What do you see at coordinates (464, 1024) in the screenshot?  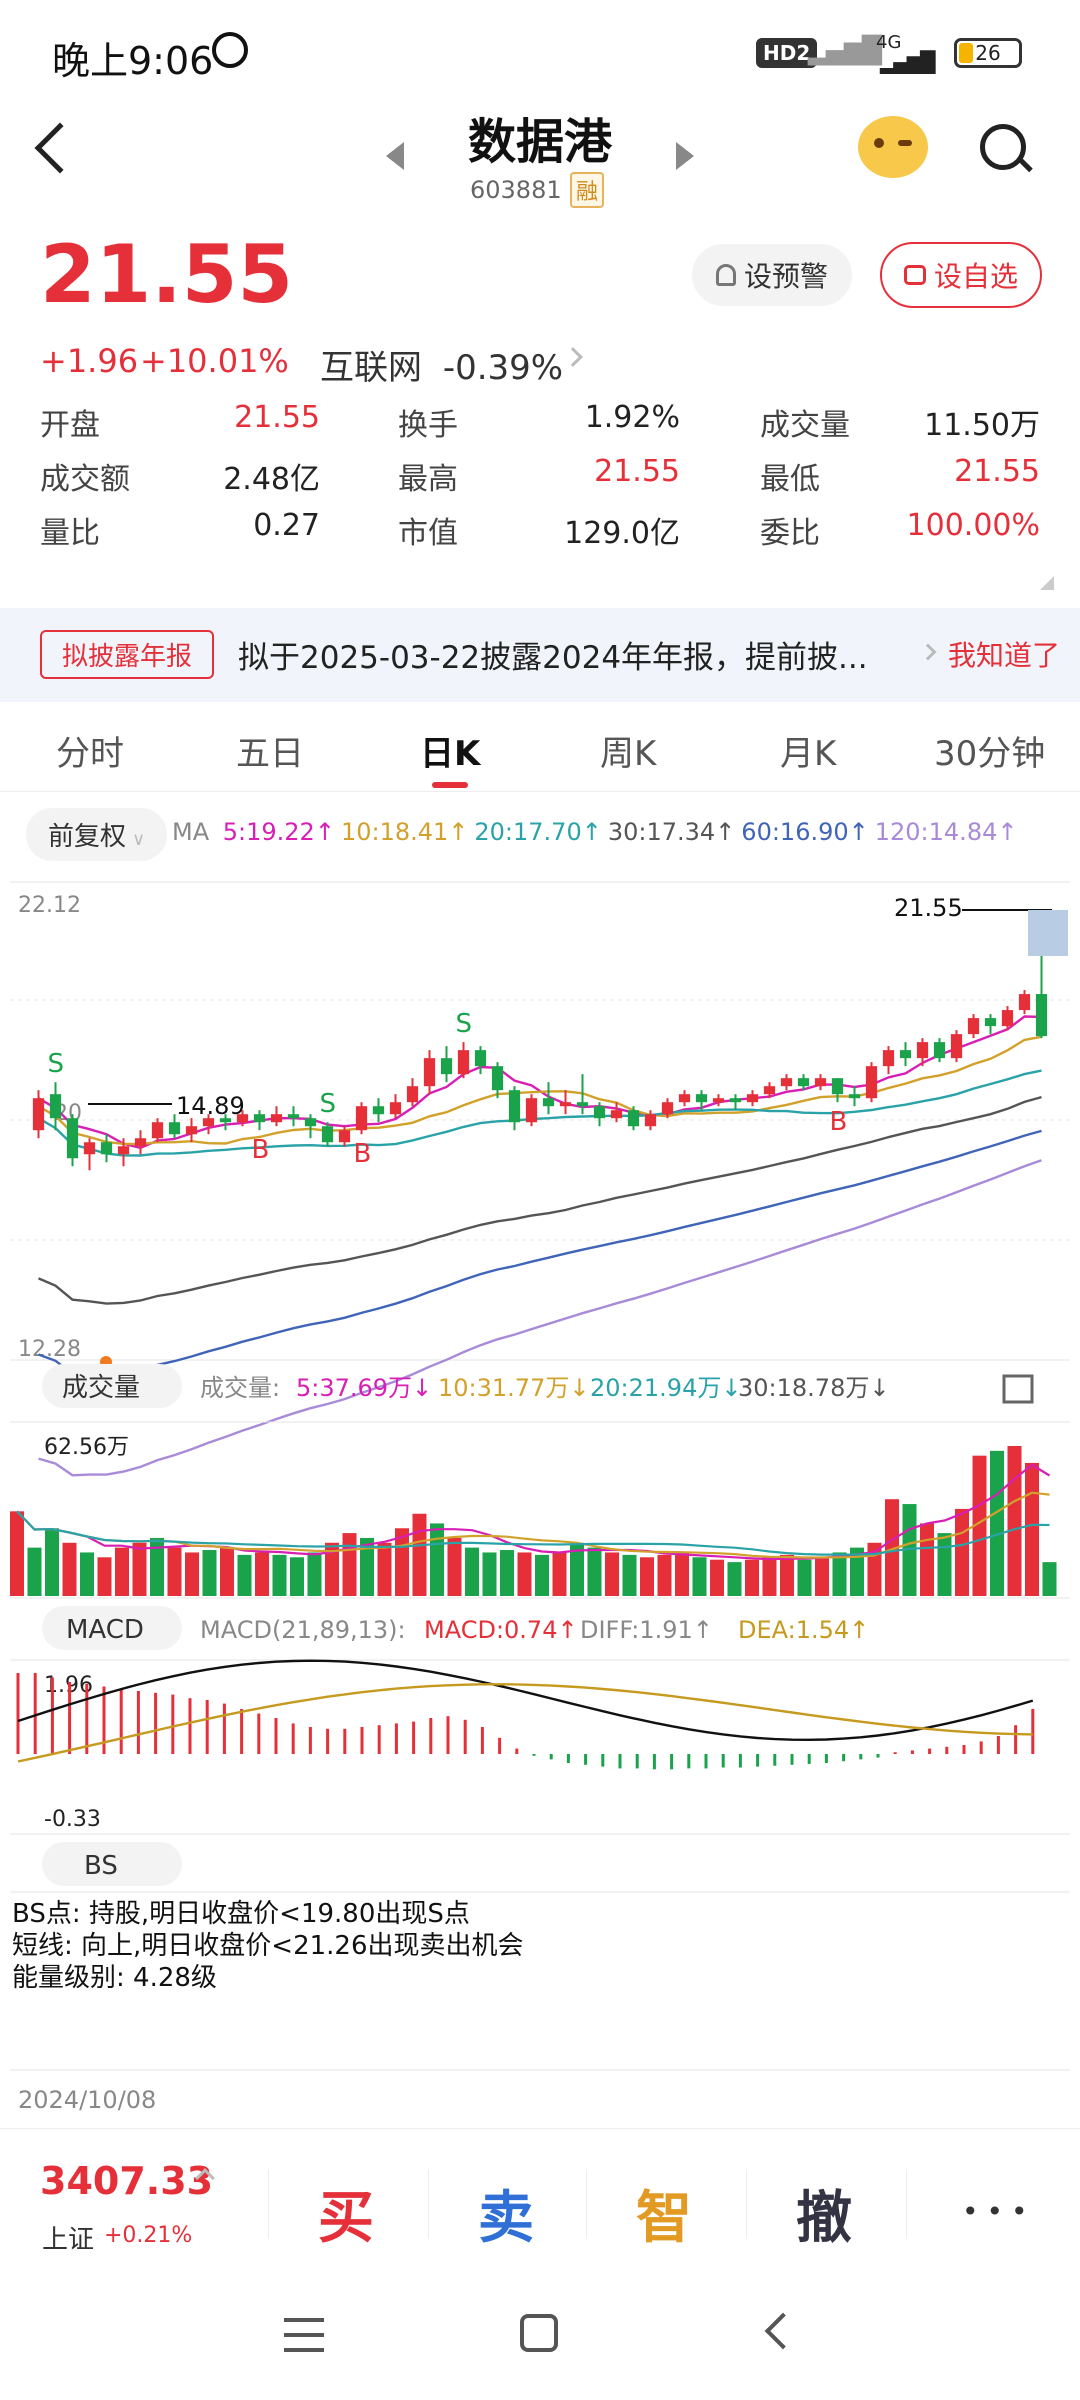 I see `bs-marker: S` at bounding box center [464, 1024].